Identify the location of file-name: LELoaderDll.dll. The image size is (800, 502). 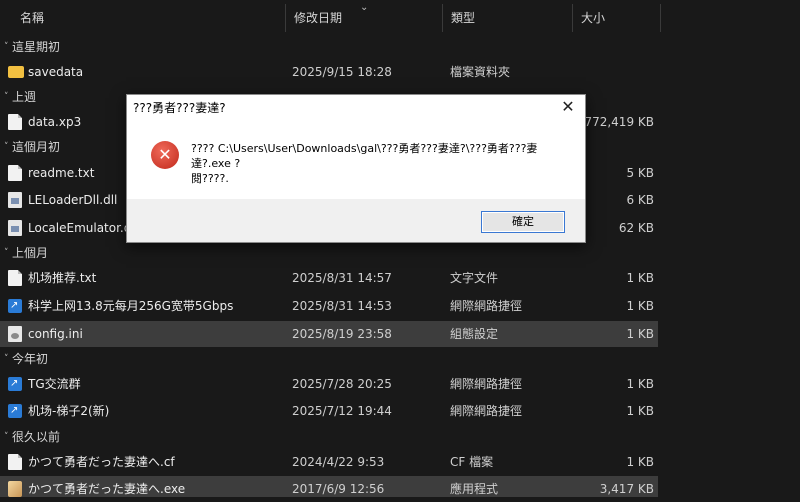
(73, 200).